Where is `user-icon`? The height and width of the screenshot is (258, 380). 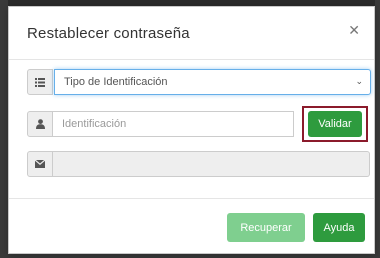
user-icon is located at coordinates (40, 124).